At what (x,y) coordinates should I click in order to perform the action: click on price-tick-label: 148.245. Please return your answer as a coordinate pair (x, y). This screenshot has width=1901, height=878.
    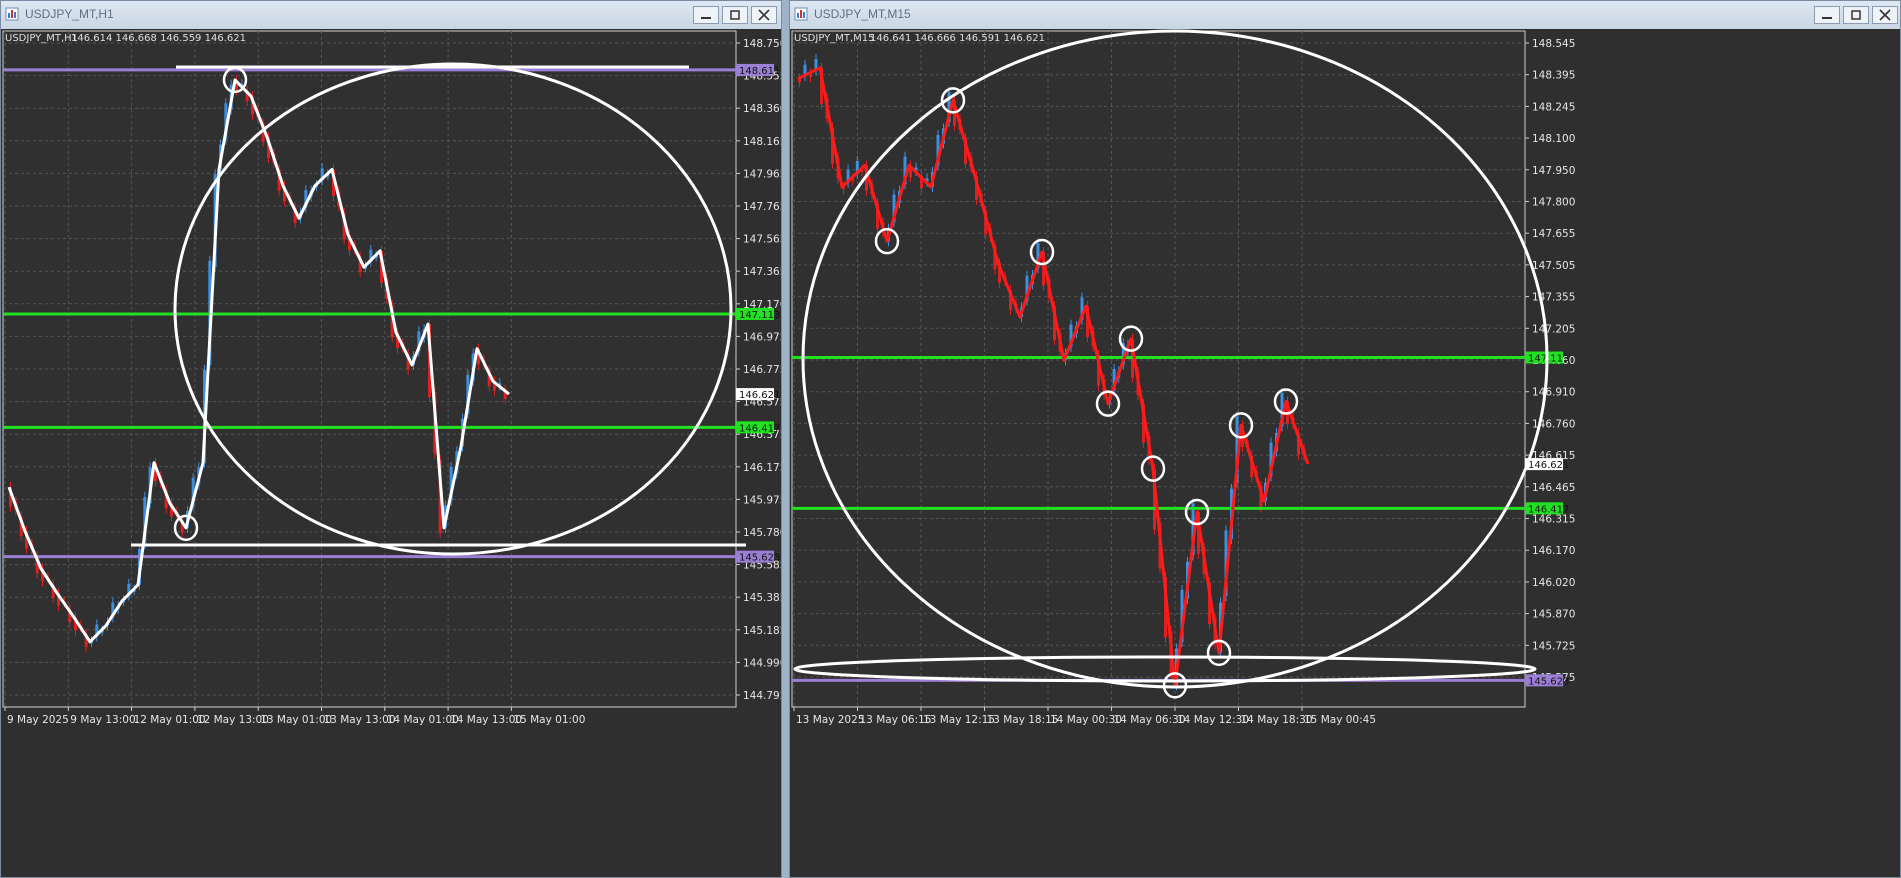
    Looking at the image, I should click on (1553, 107).